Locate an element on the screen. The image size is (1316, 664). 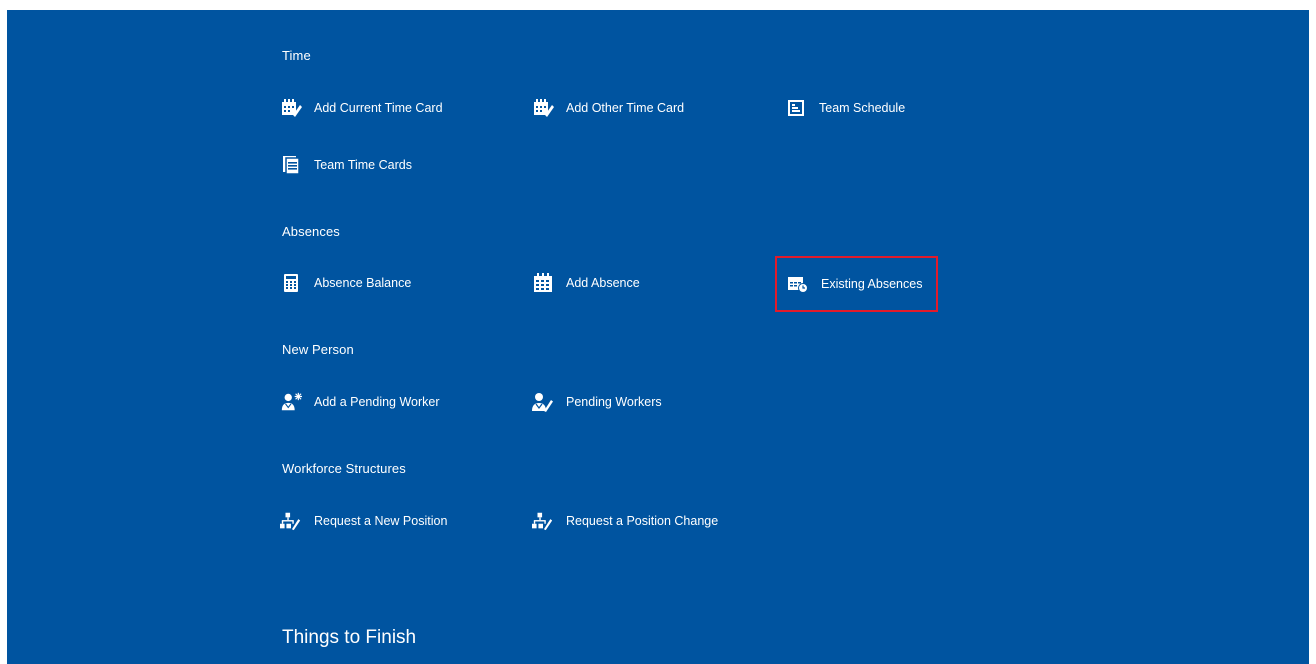
item-label: Existing Absences is located at coordinates (872, 284).